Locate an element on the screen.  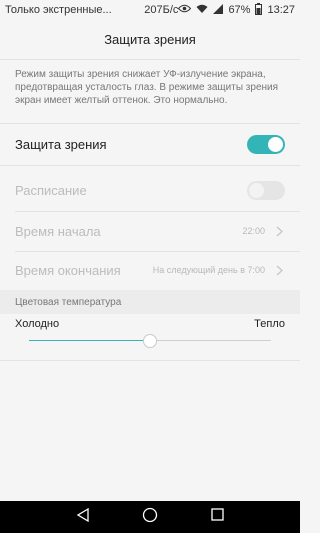
page-header: Защита зрения is located at coordinates (150, 40).